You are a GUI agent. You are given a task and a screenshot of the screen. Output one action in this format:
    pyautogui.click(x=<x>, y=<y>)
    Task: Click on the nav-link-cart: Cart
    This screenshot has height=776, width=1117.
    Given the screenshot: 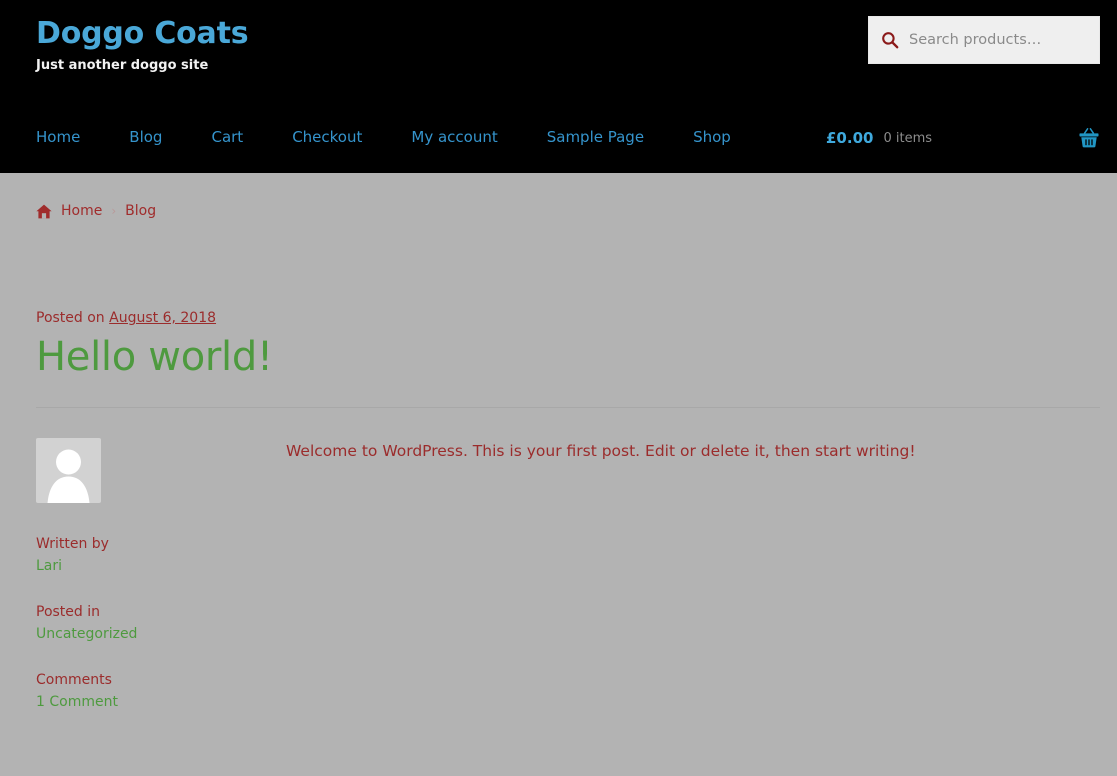 What is the action you would take?
    pyautogui.click(x=227, y=137)
    